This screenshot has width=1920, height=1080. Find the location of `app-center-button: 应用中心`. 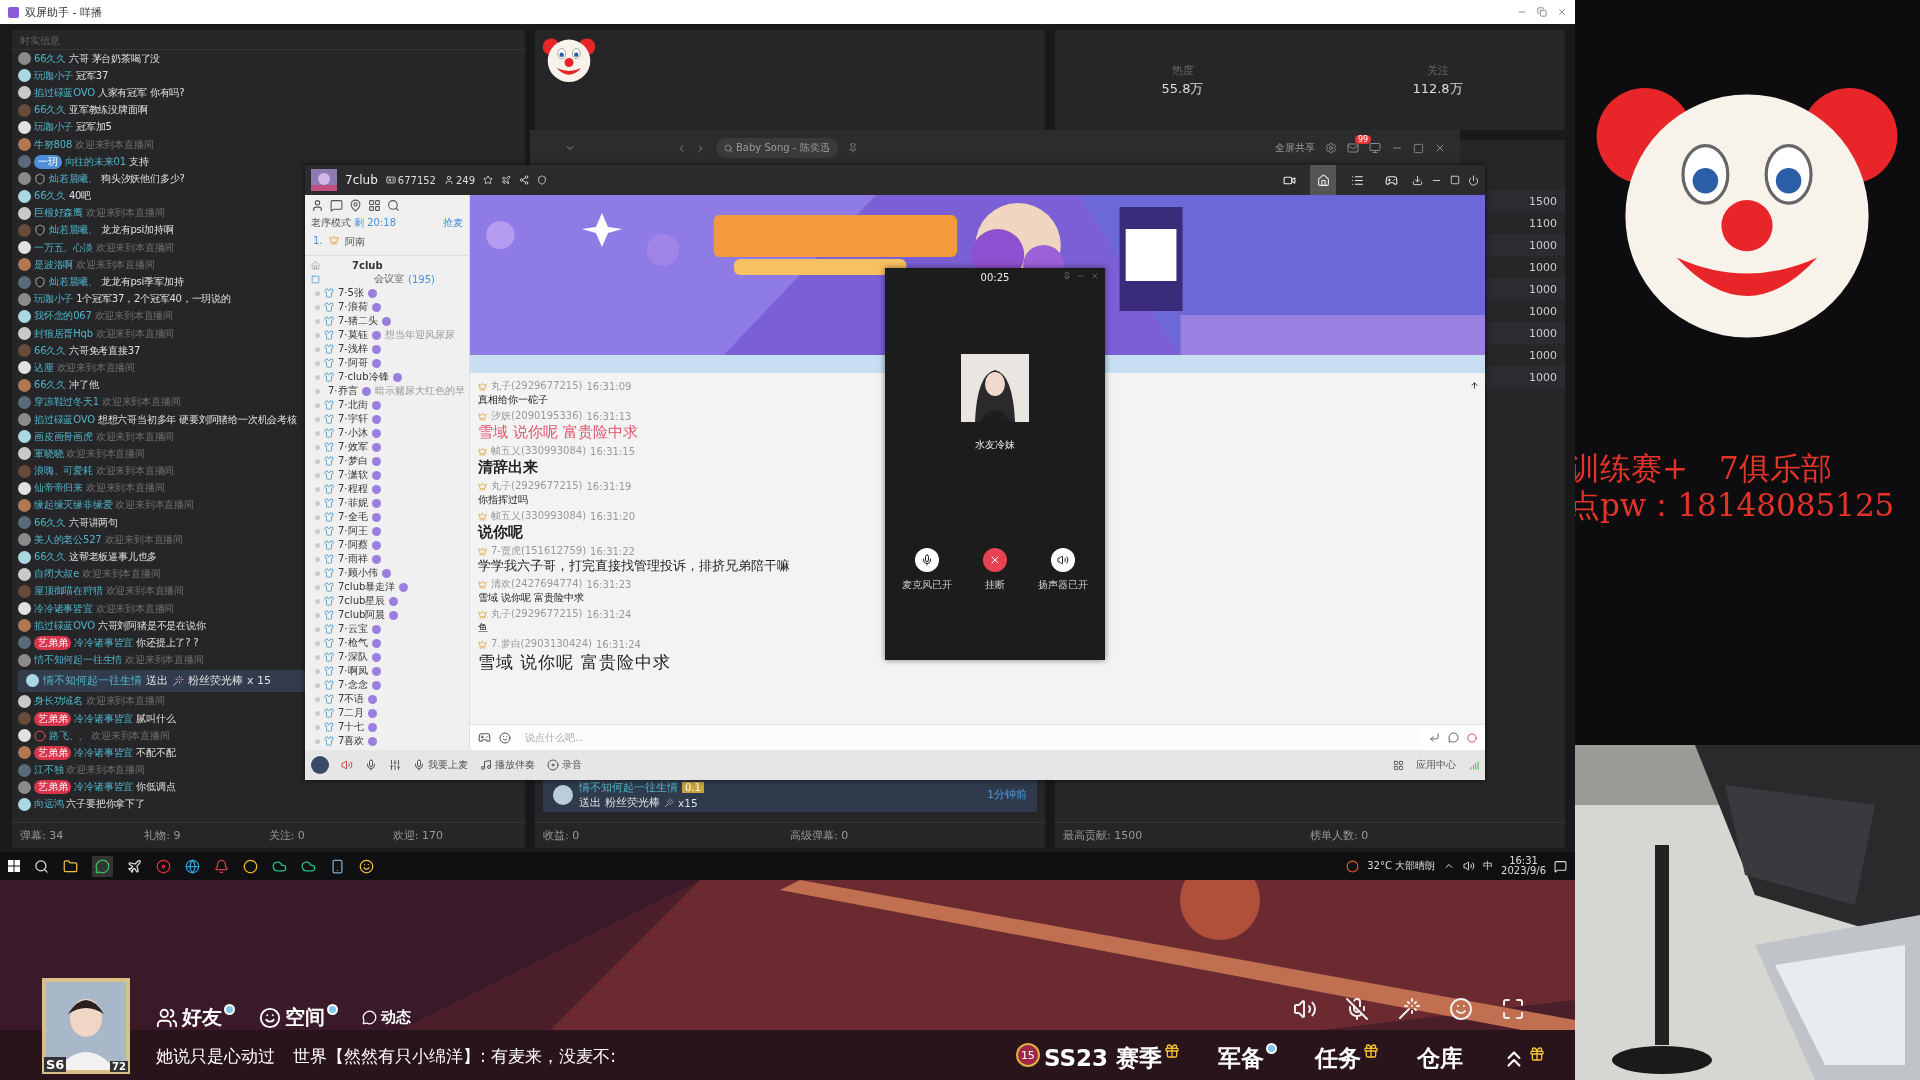

app-center-button: 应用中心 is located at coordinates (1436, 765).